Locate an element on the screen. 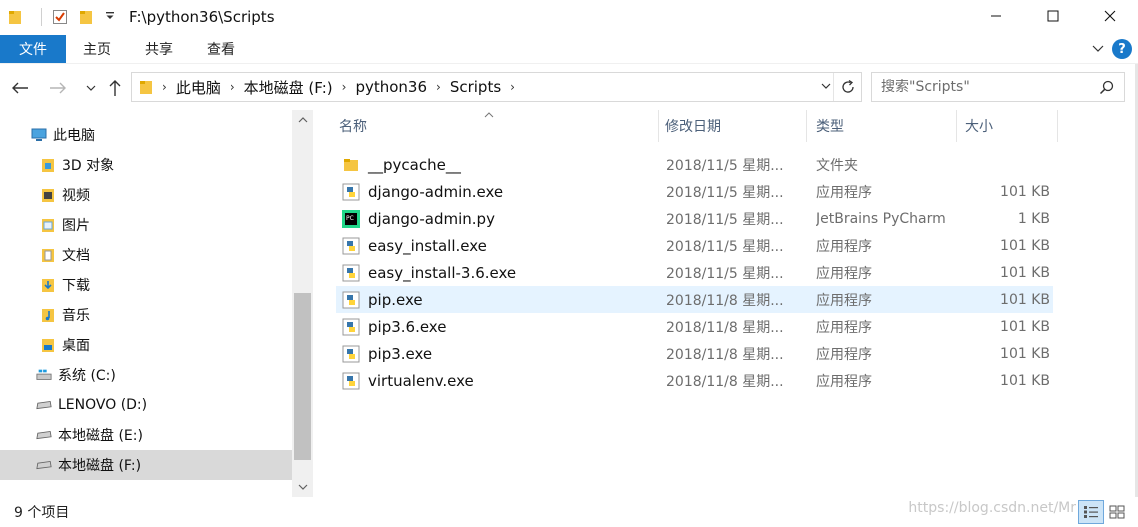  nav-item-3d-objects: 3D 对象 is located at coordinates (146, 165).